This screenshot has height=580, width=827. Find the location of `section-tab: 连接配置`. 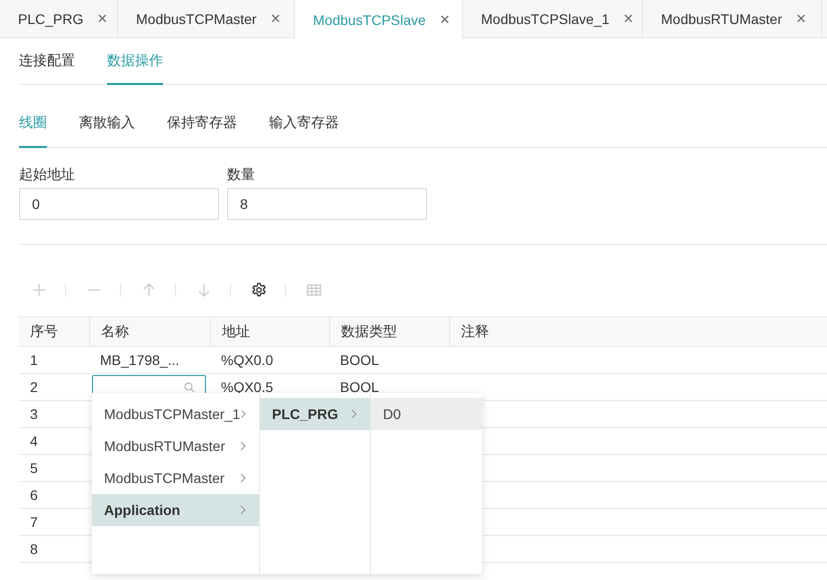

section-tab: 连接配置 is located at coordinates (47, 61).